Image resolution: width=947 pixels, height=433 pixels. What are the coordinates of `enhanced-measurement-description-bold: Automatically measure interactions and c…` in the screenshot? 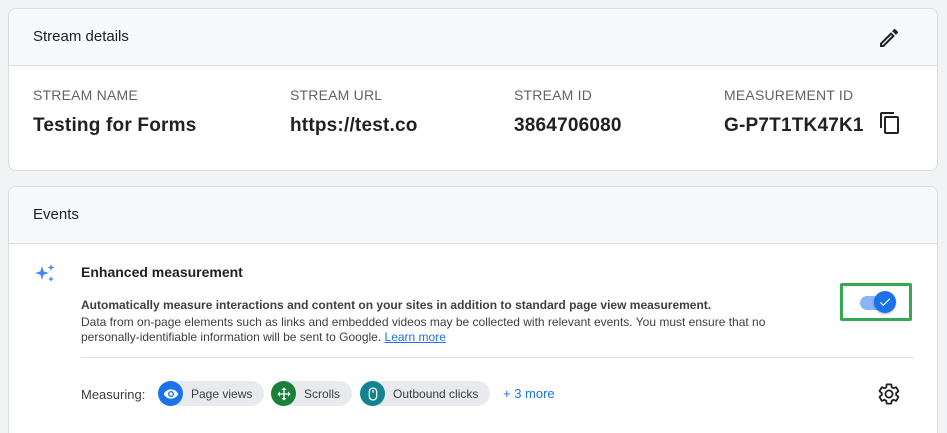 It's located at (396, 305).